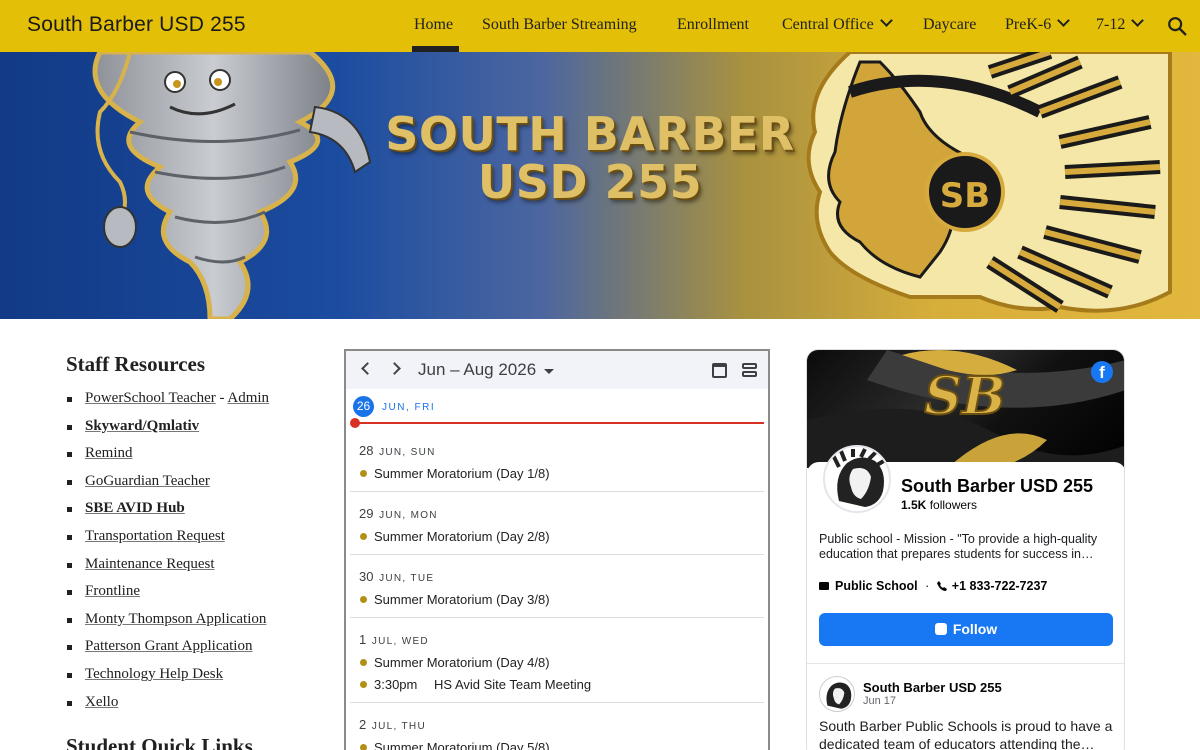  I want to click on event-title: Summer Moratorium (Day 1/8), so click(462, 473).